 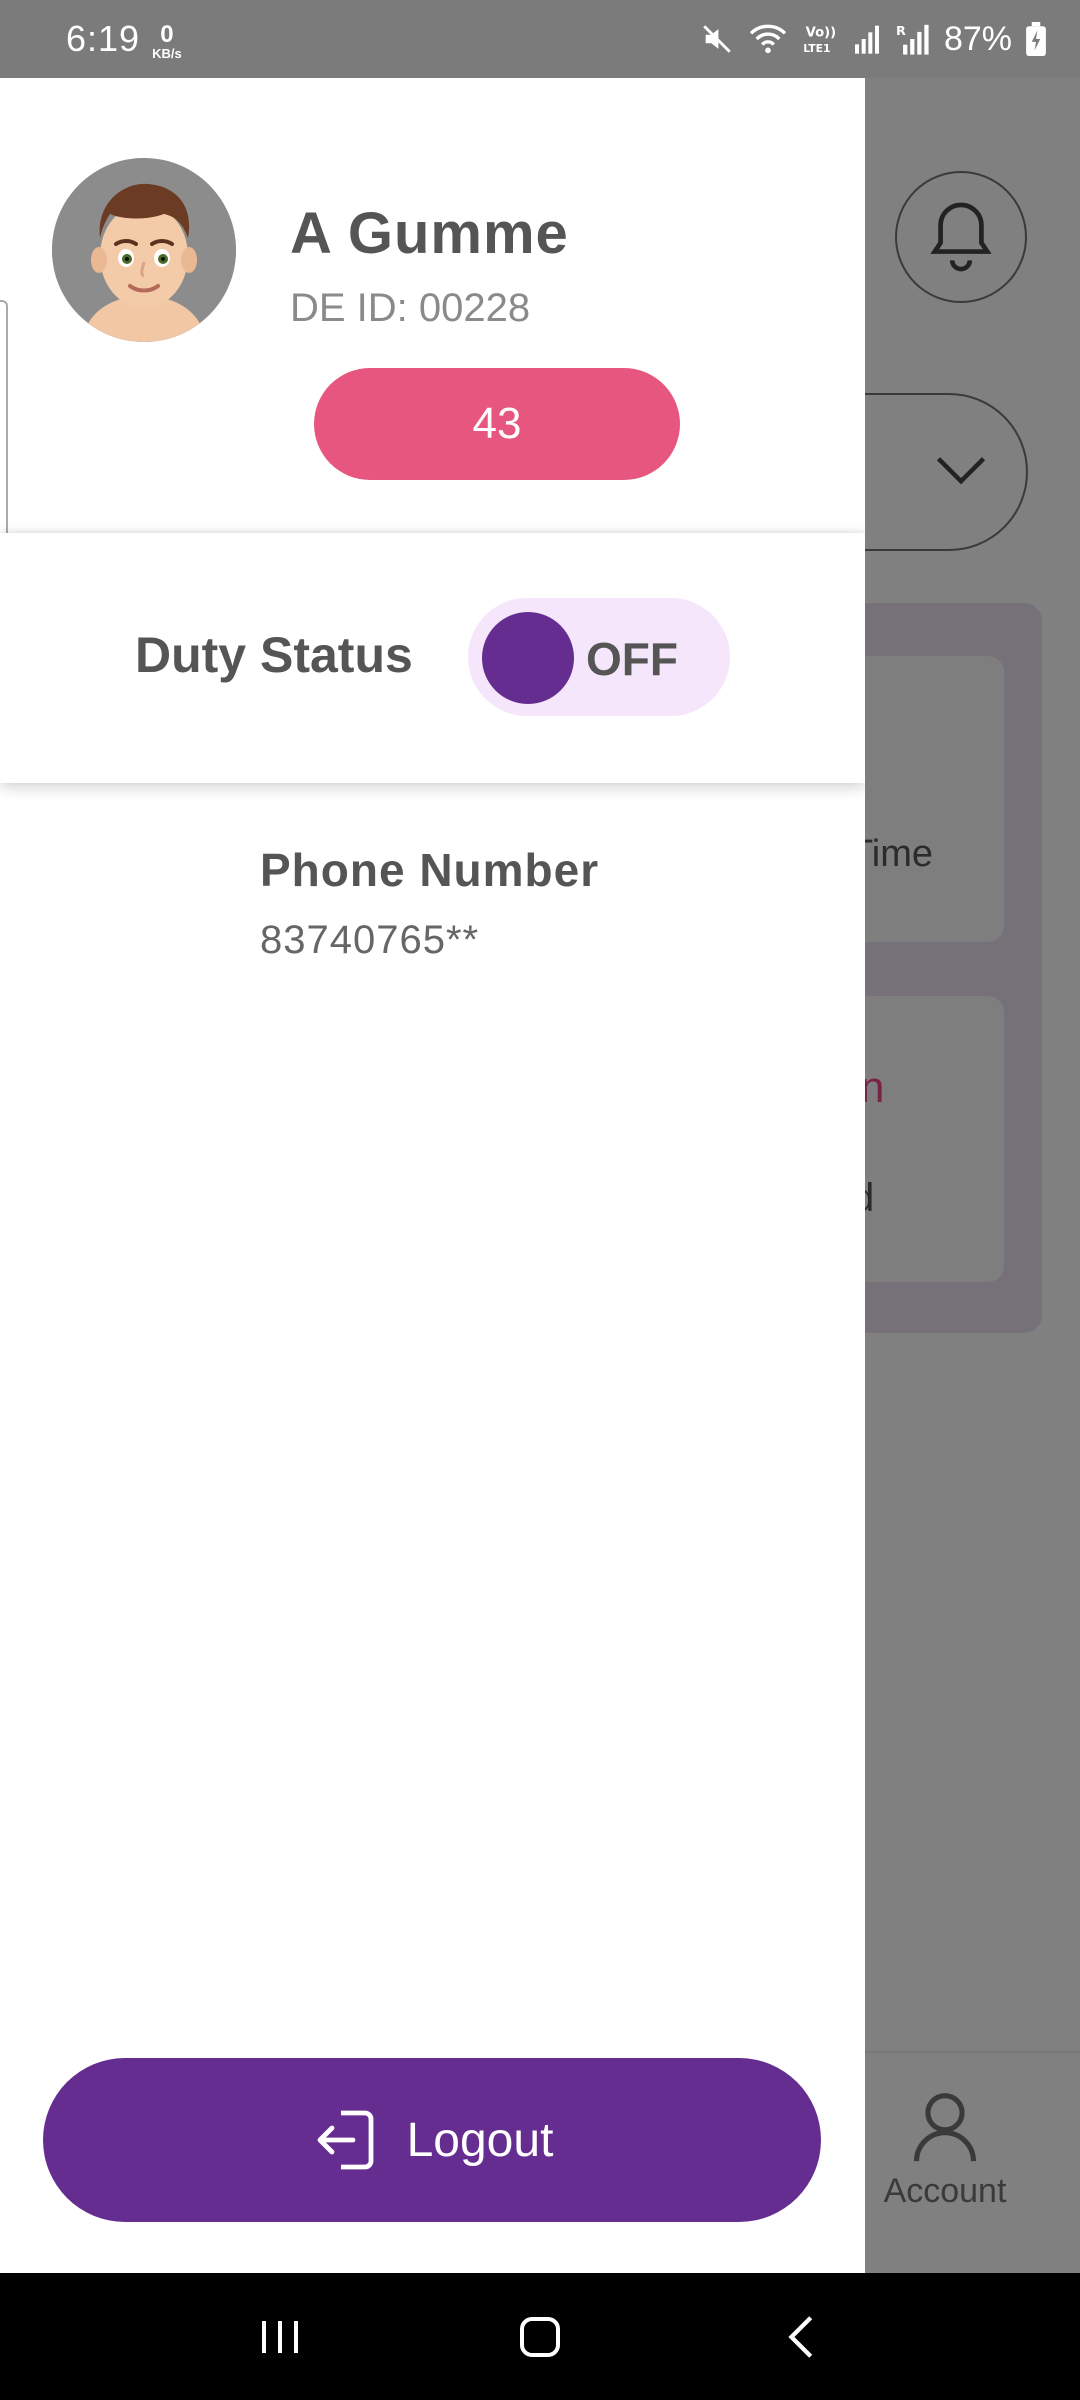 I want to click on net-speed-unit: KB/s, so click(x=167, y=53).